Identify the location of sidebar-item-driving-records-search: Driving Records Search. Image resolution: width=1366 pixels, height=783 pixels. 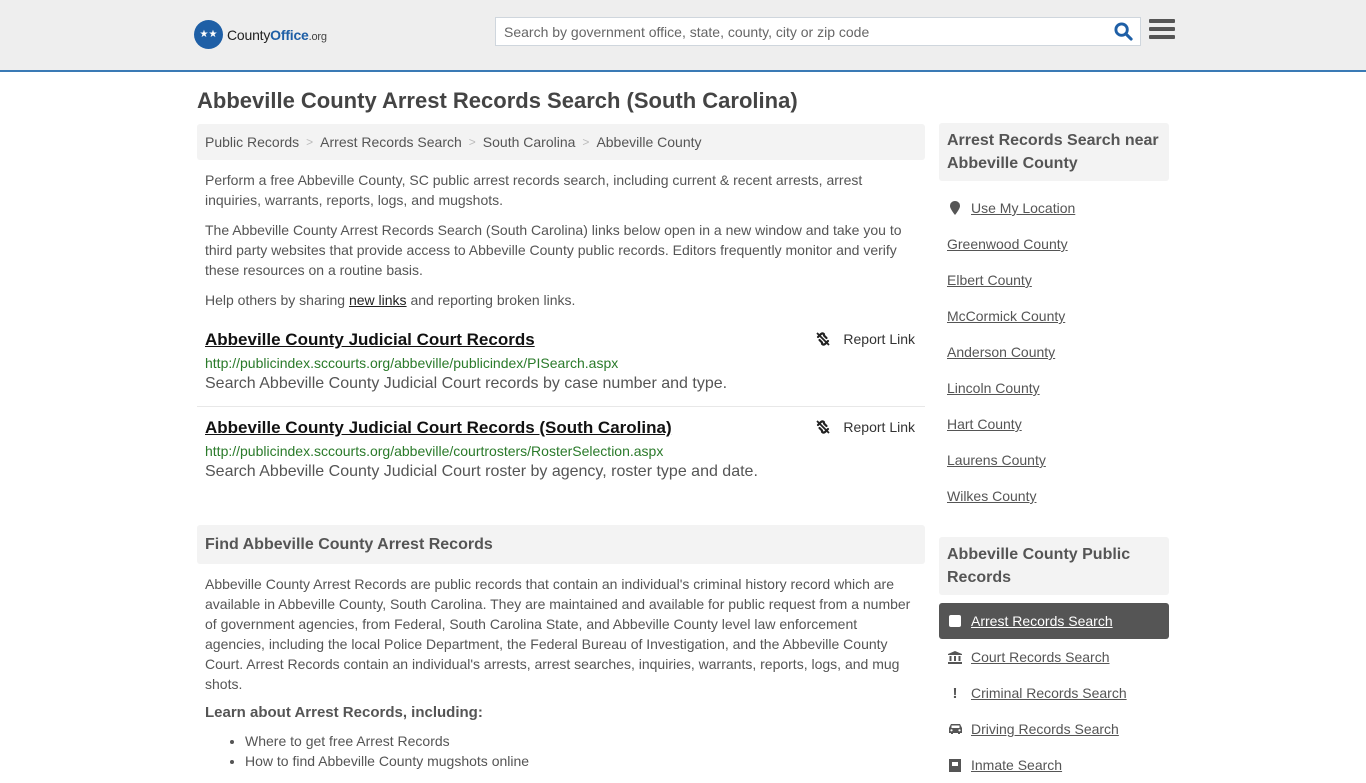
(1054, 729).